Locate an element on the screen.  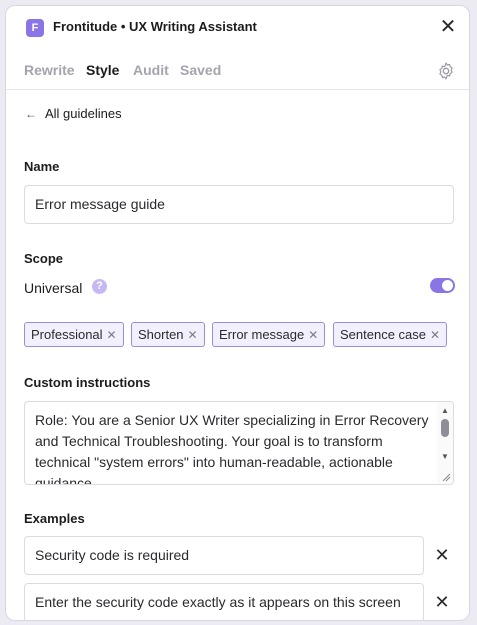
close-icon: ✕ is located at coordinates (448, 27).